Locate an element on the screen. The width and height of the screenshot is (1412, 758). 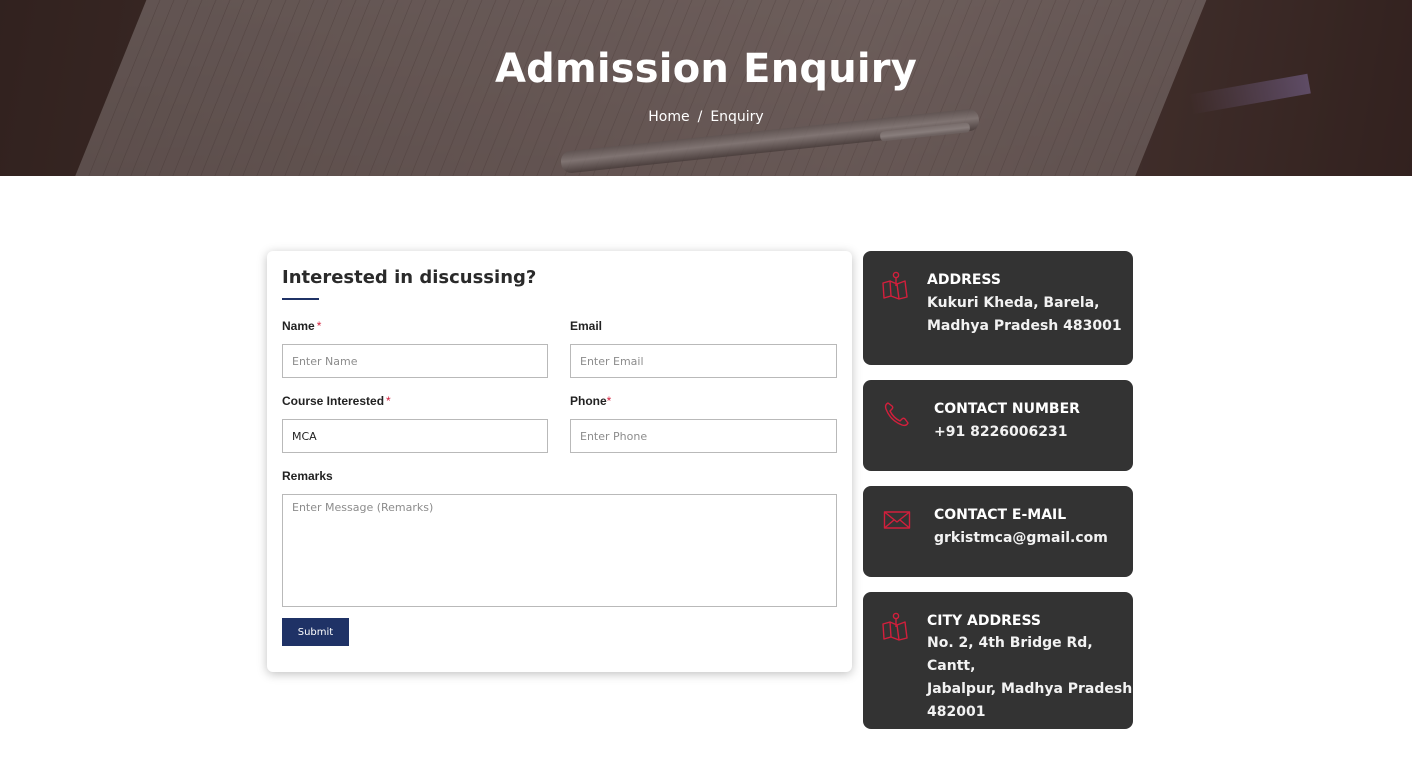
email-label: Email is located at coordinates (586, 326).